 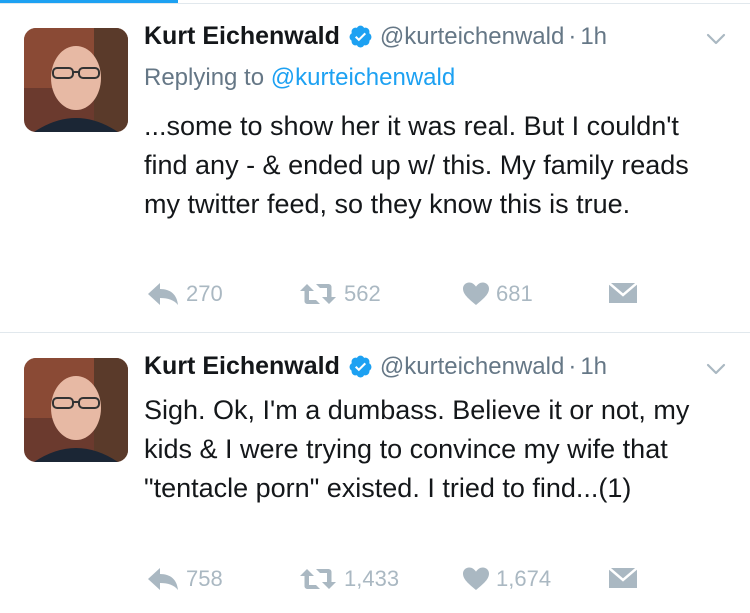 What do you see at coordinates (204, 77) in the screenshot?
I see `replying-to-label: Replying to` at bounding box center [204, 77].